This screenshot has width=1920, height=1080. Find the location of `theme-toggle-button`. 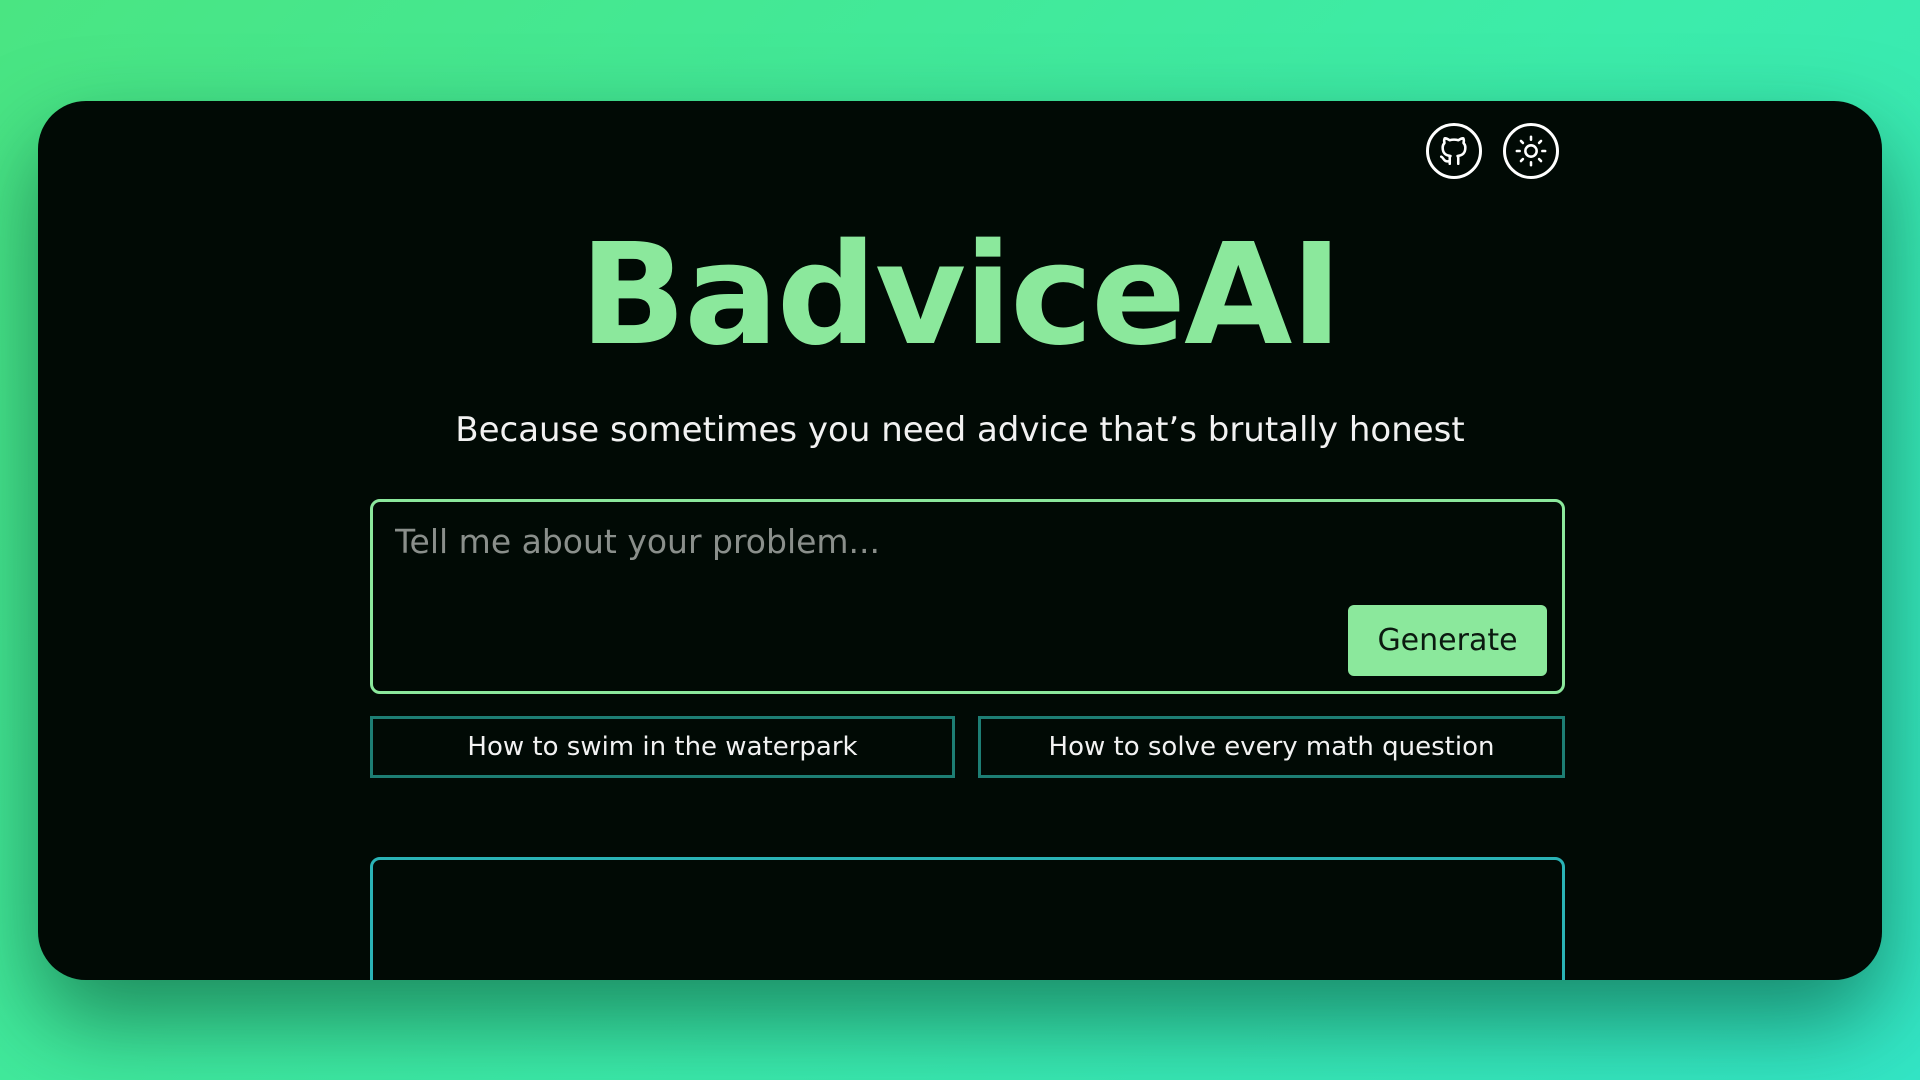

theme-toggle-button is located at coordinates (1531, 151).